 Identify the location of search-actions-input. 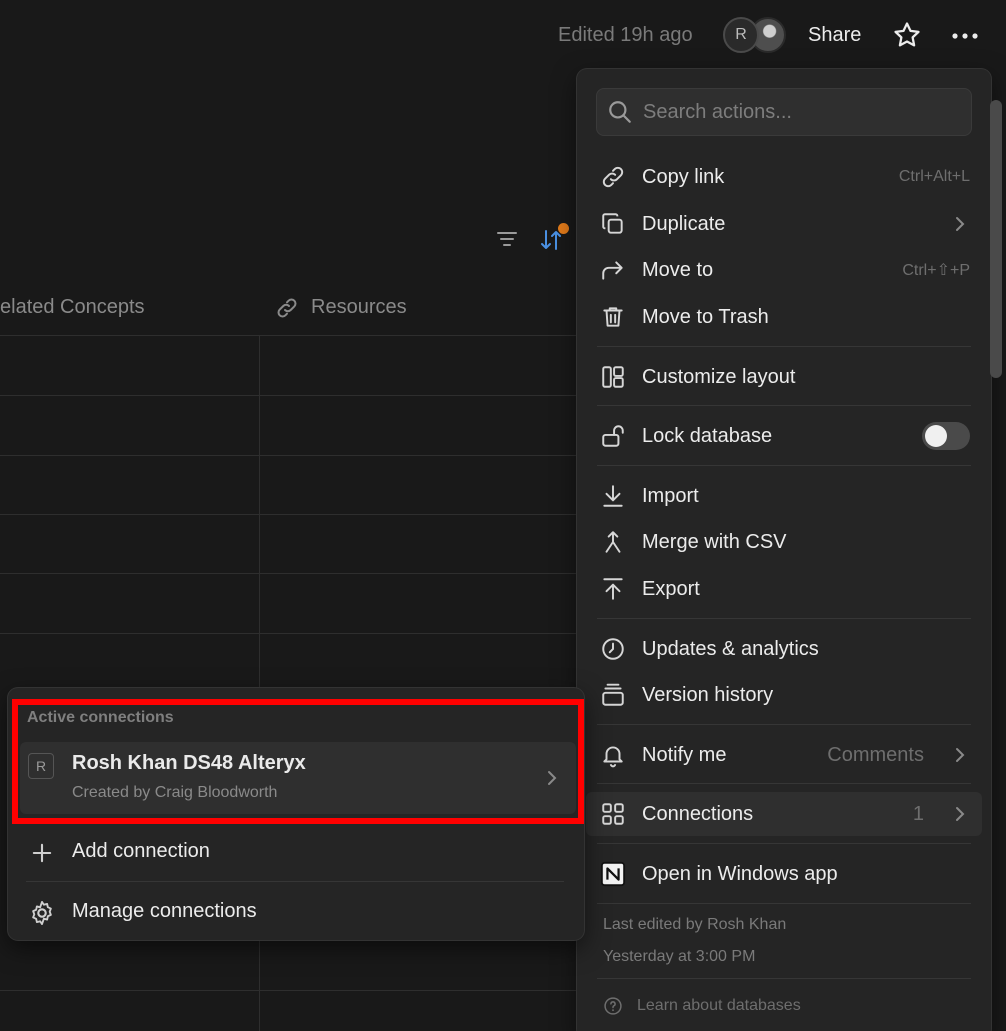
(793, 112).